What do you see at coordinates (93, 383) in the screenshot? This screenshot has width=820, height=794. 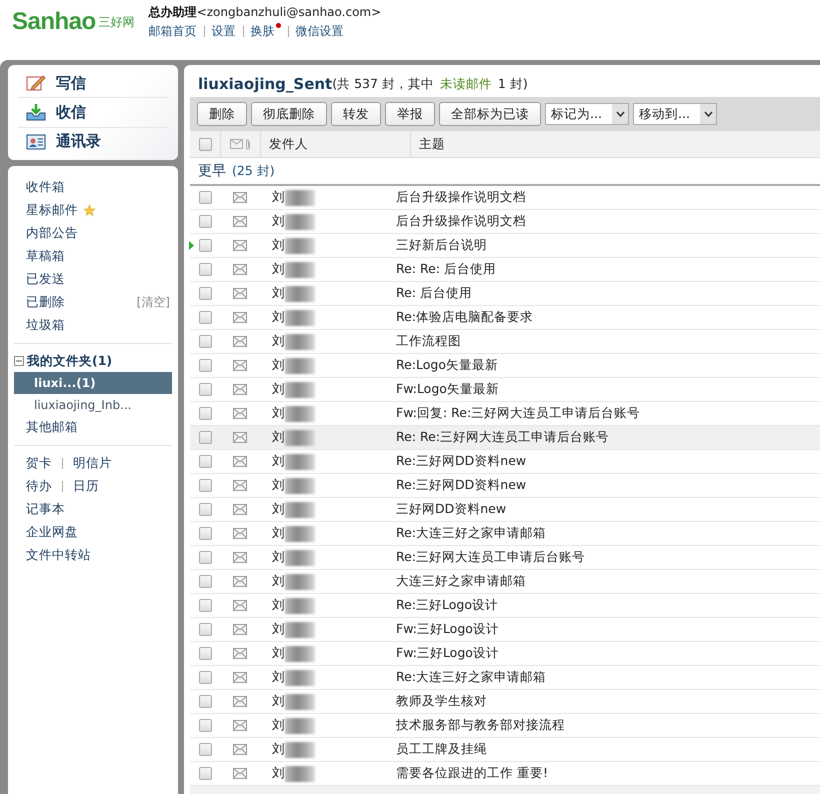 I see `subfolder-item: liuxi...(1)` at bounding box center [93, 383].